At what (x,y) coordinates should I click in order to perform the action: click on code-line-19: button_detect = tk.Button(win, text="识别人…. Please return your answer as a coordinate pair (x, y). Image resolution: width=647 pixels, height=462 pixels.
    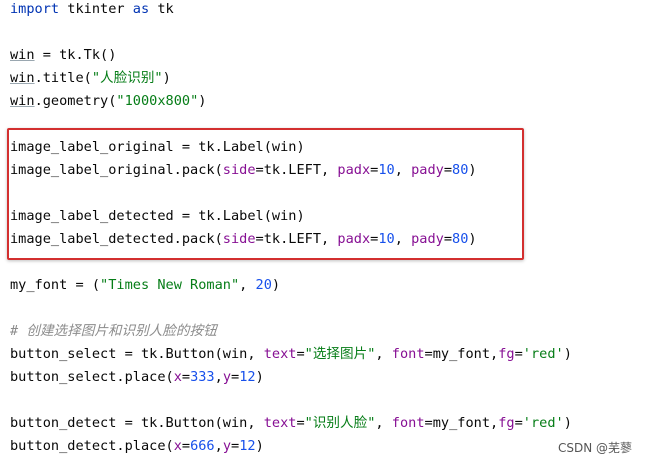
    Looking at the image, I should click on (291, 423).